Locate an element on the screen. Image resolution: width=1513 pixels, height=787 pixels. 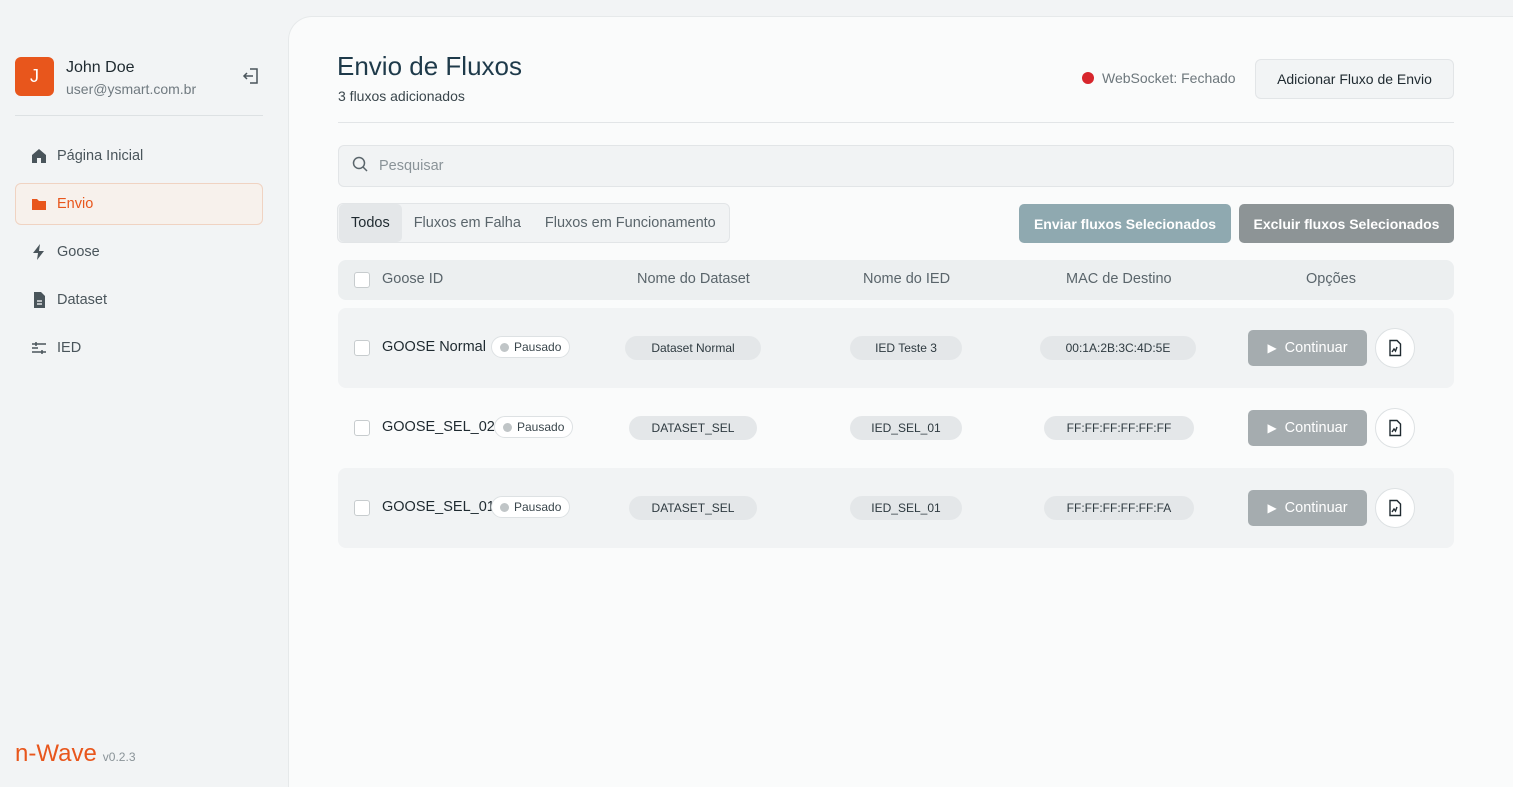
dataset-name: Dataset Normal is located at coordinates (693, 348).